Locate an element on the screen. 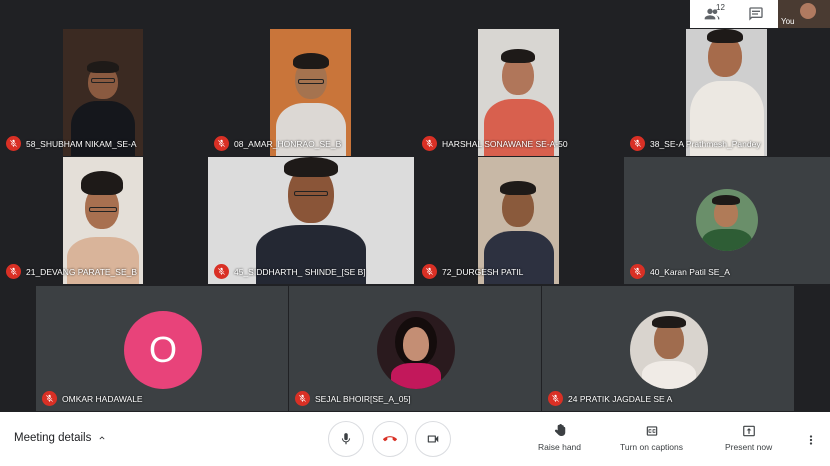  participant-tile: 38_SE-A Prathmesh_Pandey is located at coordinates (727, 92).